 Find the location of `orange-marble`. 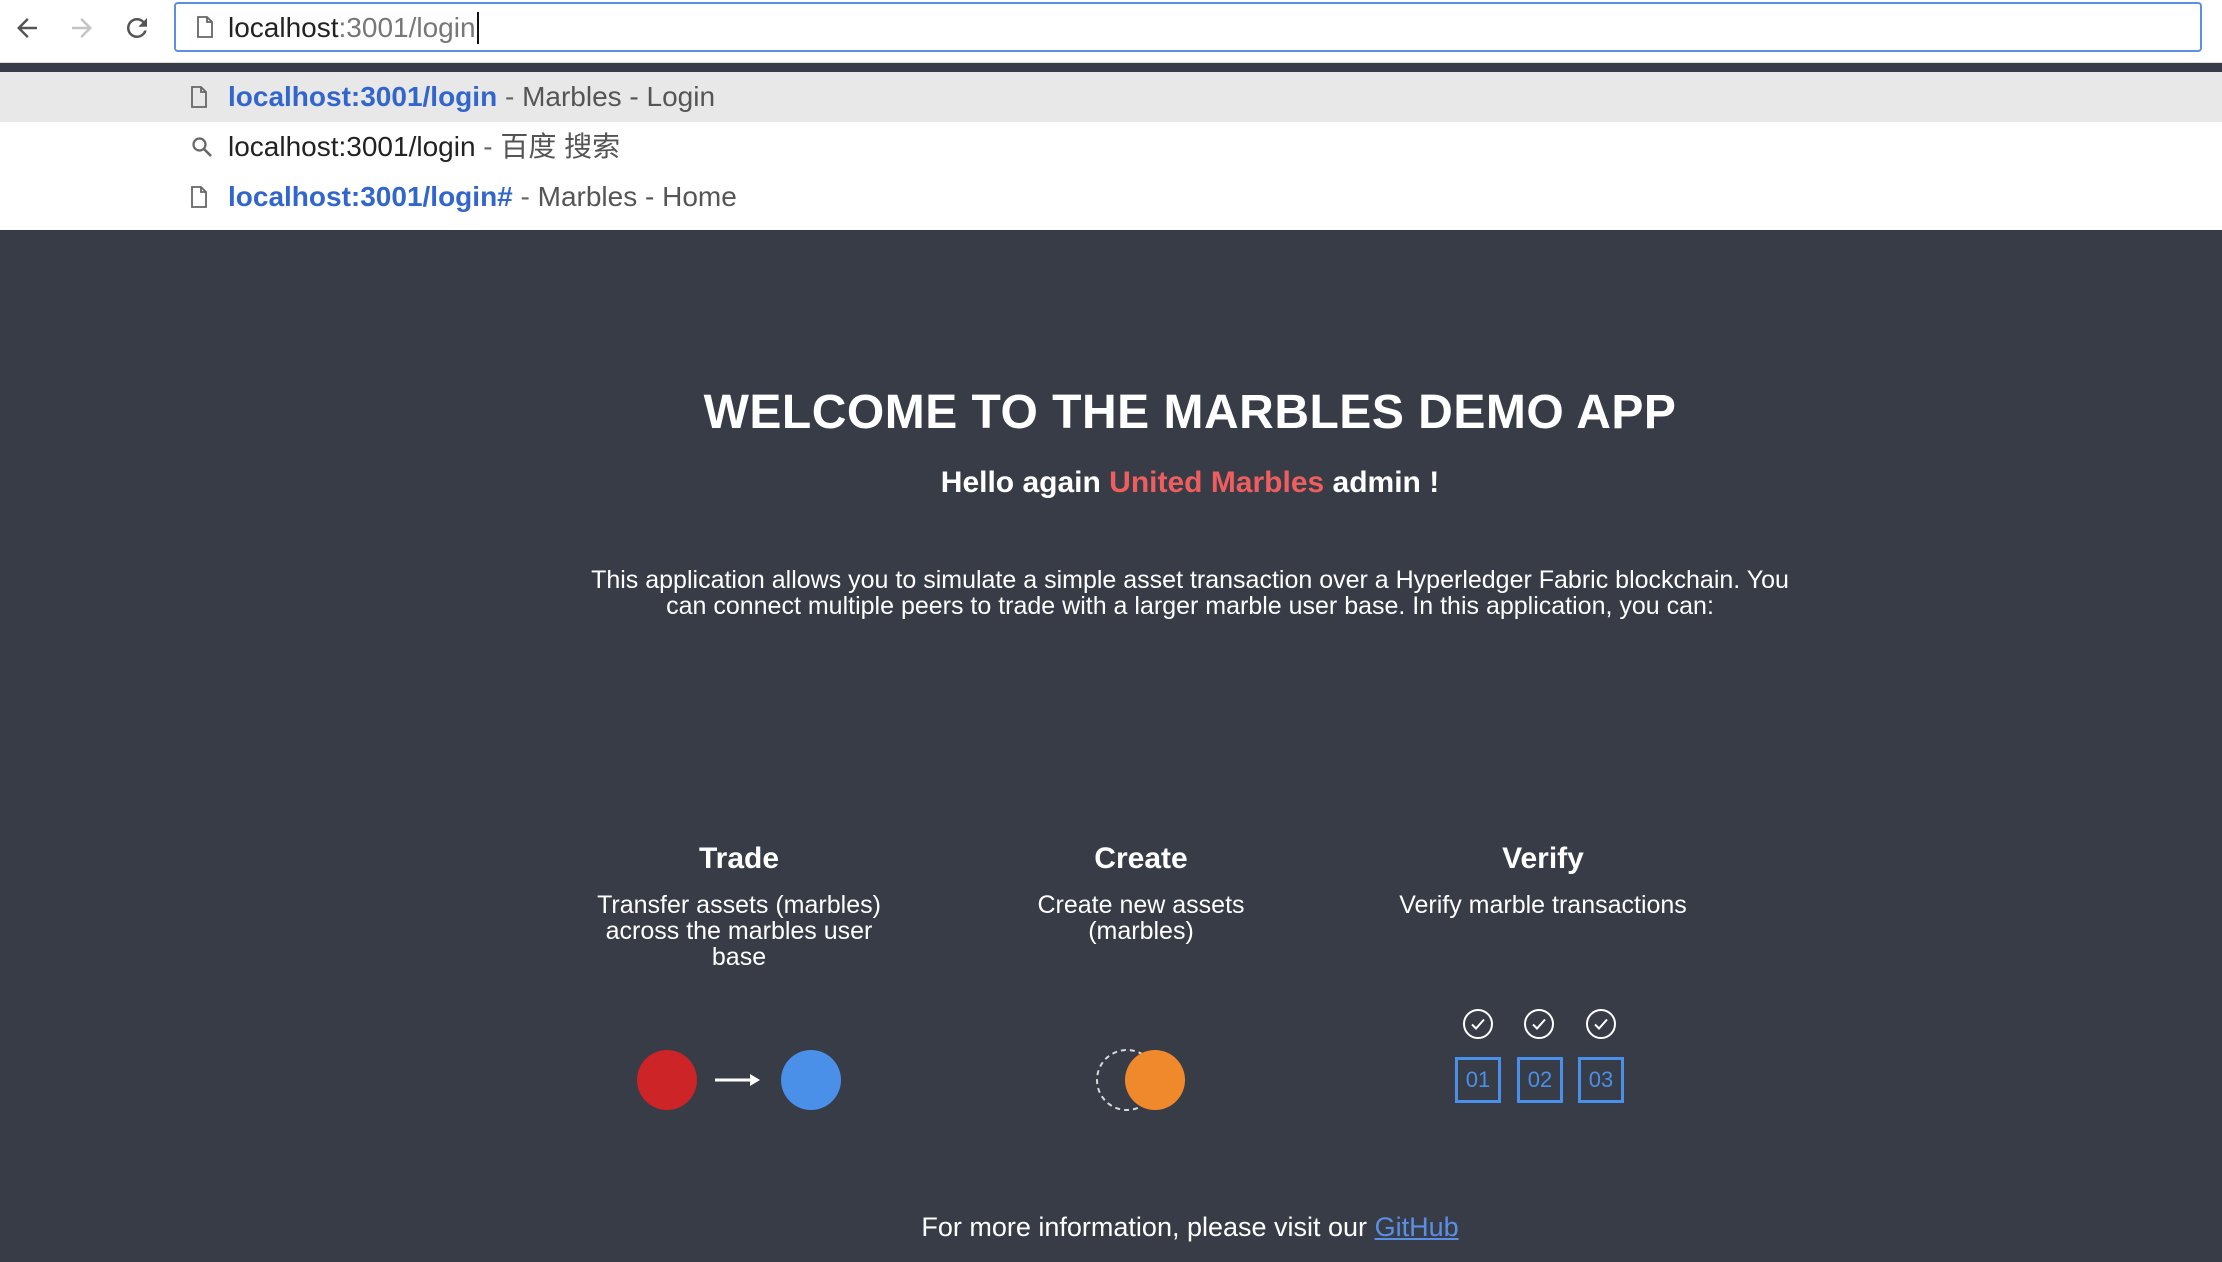

orange-marble is located at coordinates (1155, 1080).